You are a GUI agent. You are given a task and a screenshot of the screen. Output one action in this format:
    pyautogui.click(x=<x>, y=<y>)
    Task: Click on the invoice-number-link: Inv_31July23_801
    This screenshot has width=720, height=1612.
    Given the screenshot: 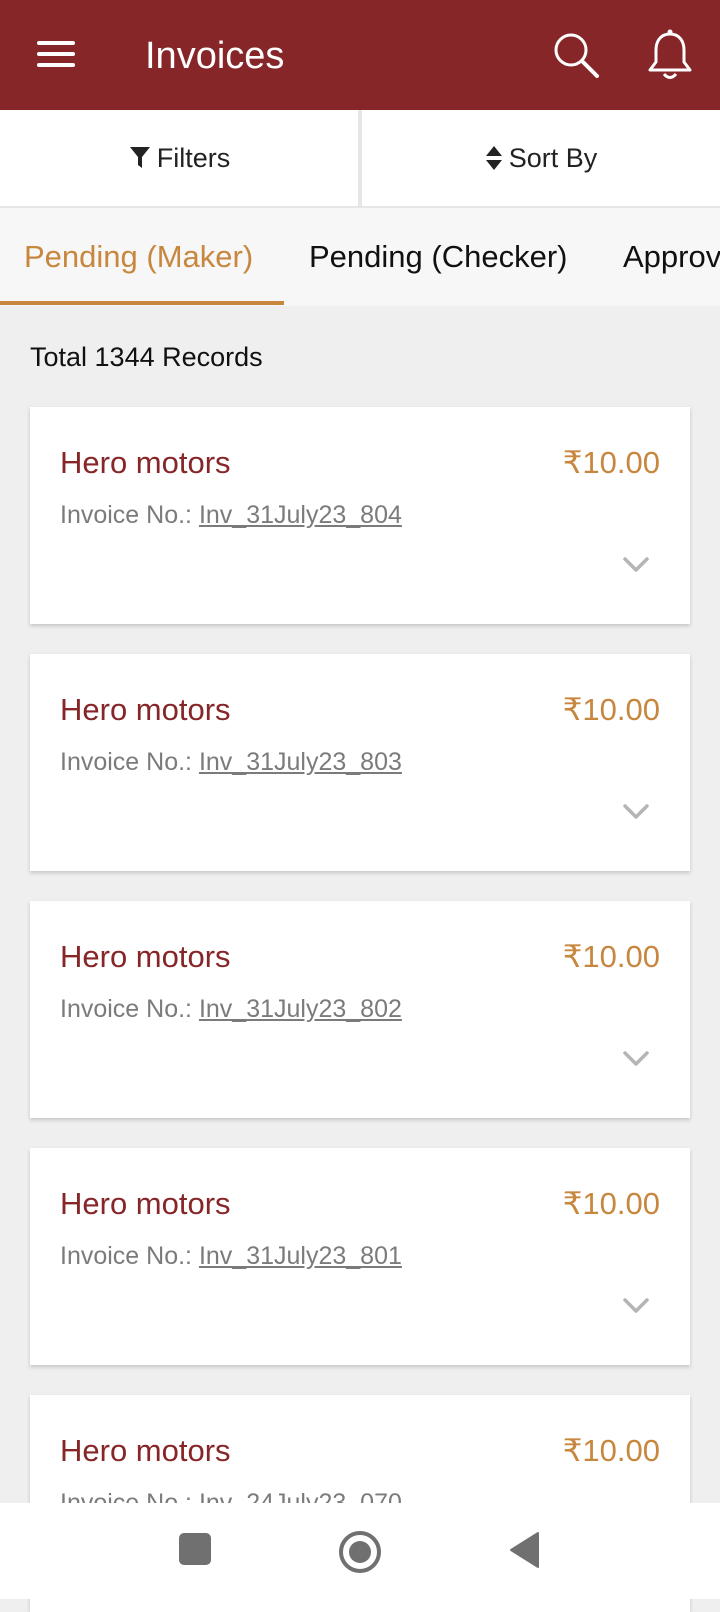 What is the action you would take?
    pyautogui.click(x=300, y=1256)
    